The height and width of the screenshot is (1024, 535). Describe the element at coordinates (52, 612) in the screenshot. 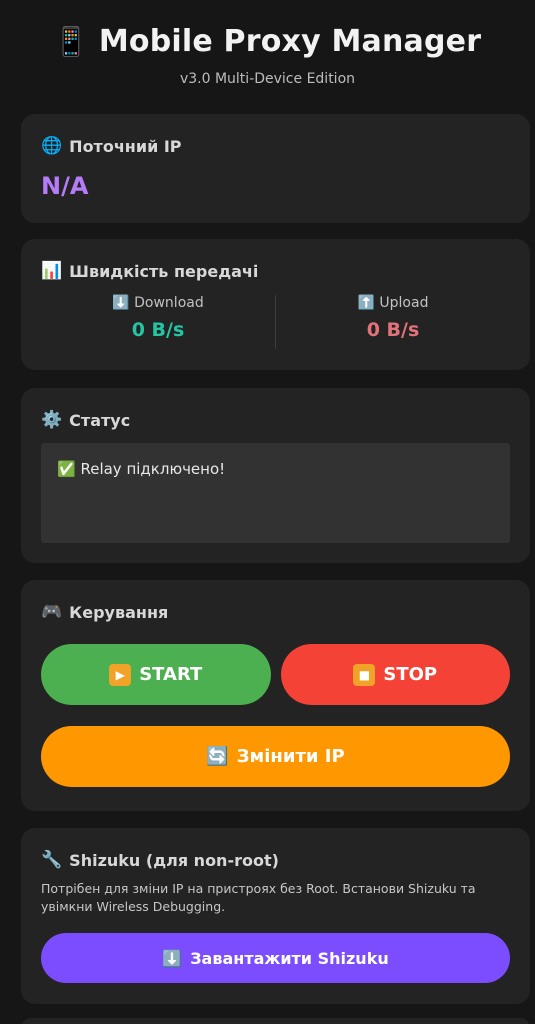

I see `gamepad-icon: 🎮` at that location.